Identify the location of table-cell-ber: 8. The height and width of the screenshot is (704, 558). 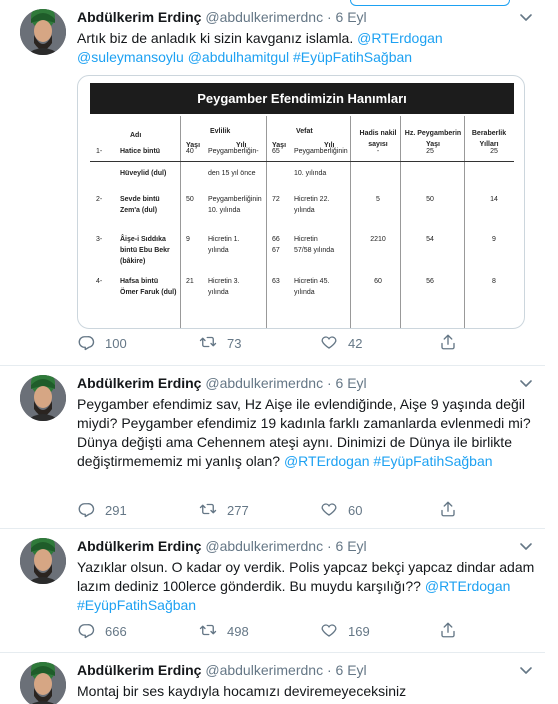
(494, 281).